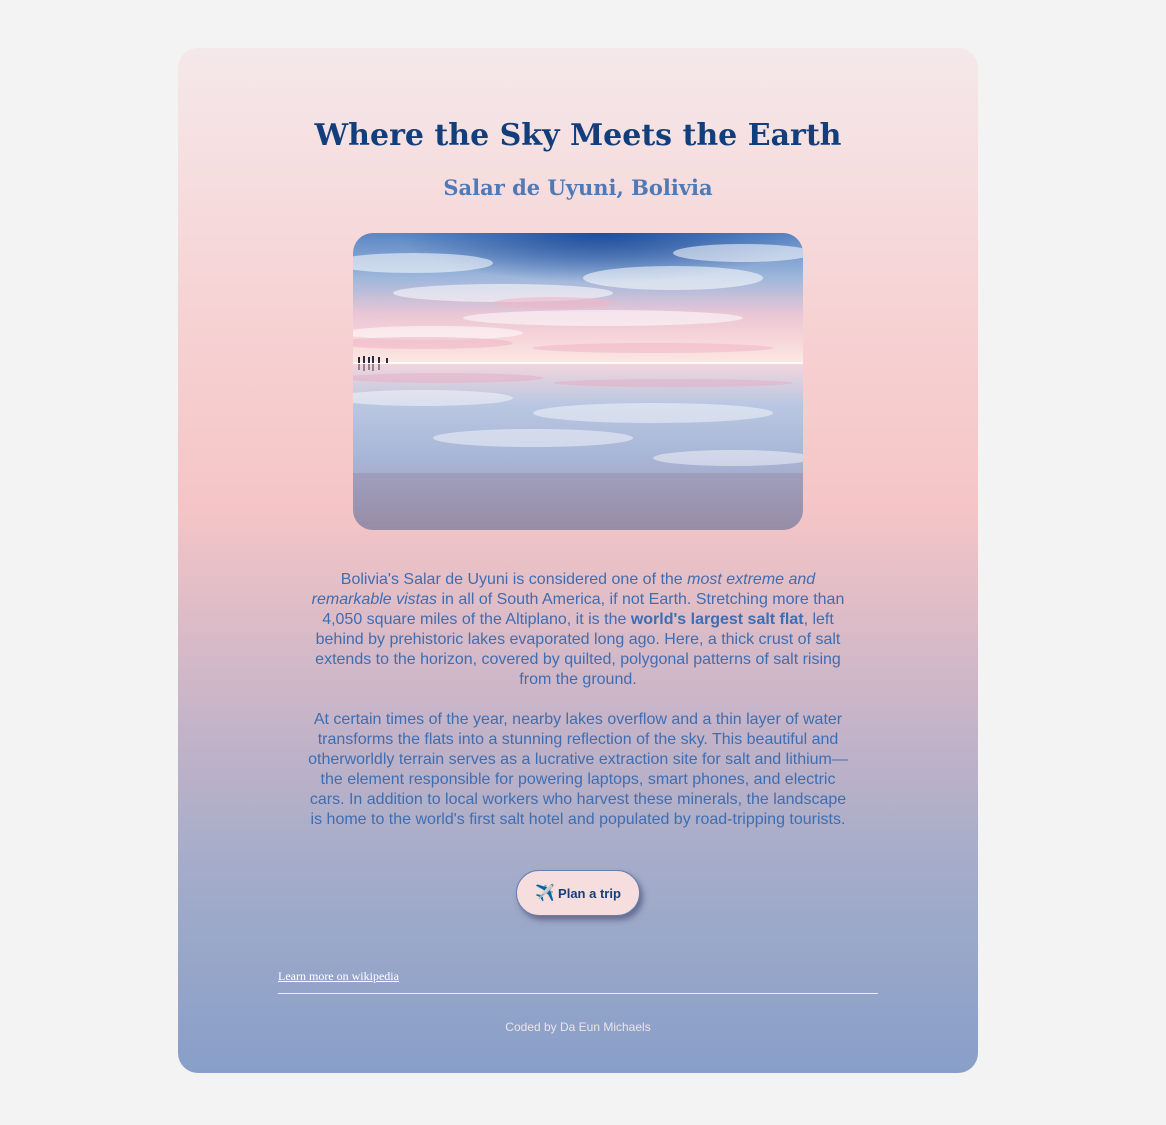 This screenshot has height=1125, width=1166. I want to click on page-title: Where the Sky Meets the Earth, so click(578, 135).